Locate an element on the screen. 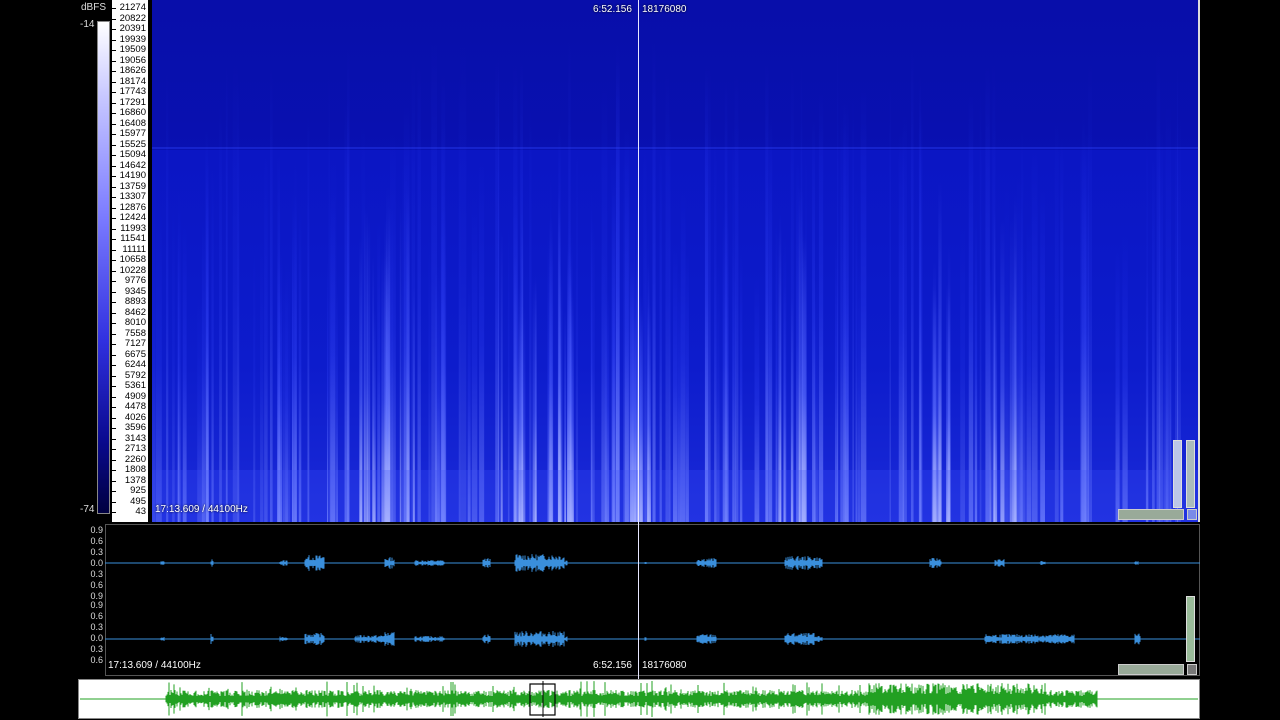 The width and height of the screenshot is (1280, 720). color-scale-bar is located at coordinates (103, 267).